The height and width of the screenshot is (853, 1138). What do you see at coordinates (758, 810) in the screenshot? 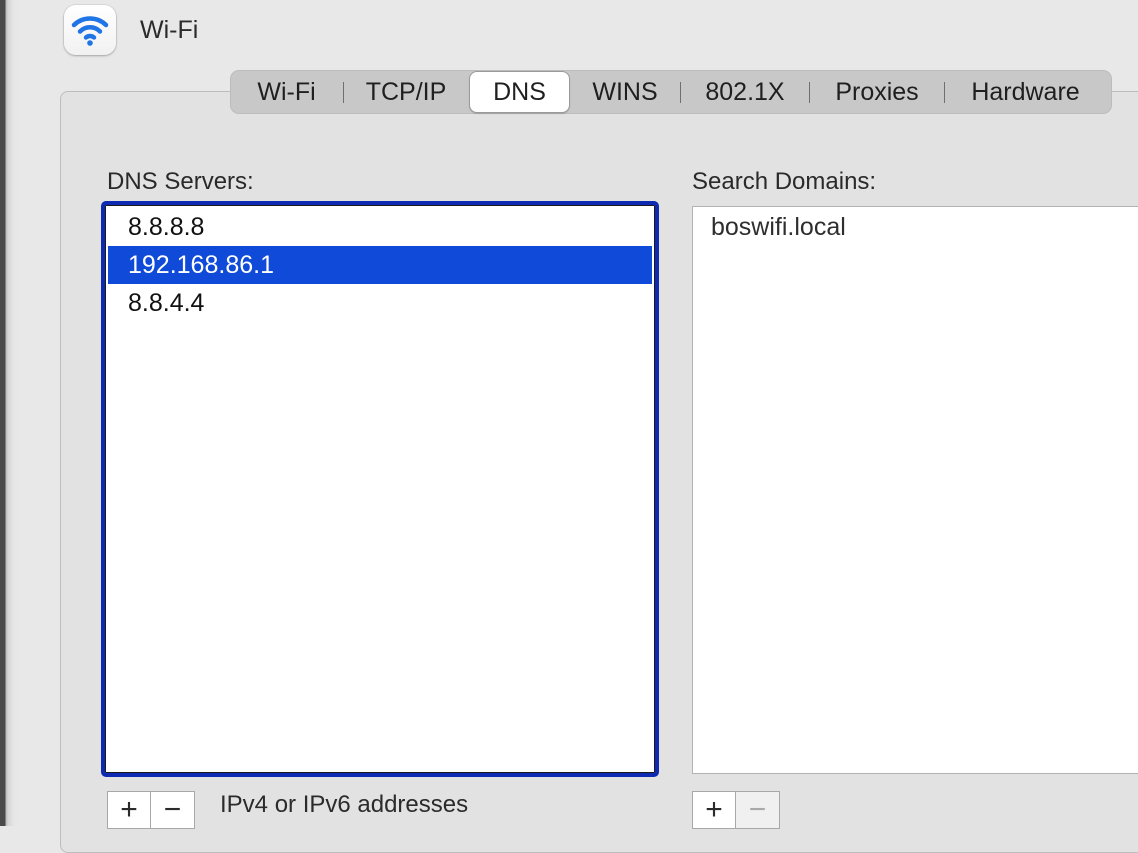
I see `remove-search-domain-button: −` at bounding box center [758, 810].